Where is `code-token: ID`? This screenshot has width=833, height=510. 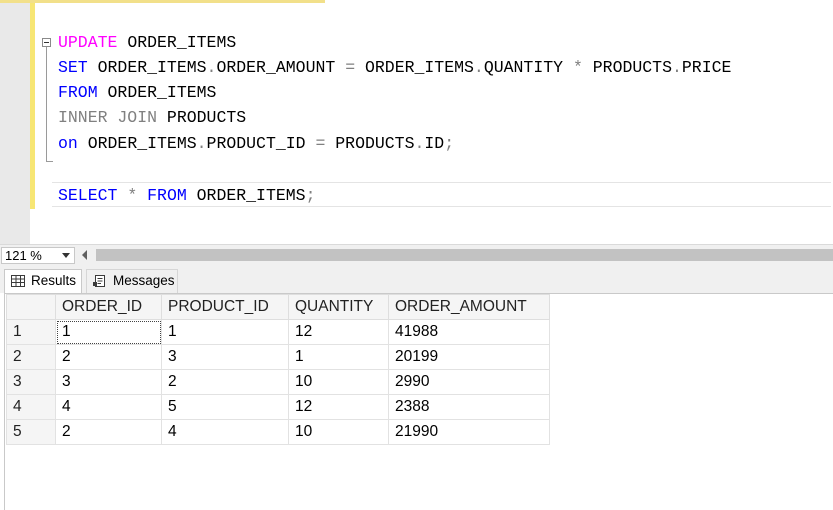 code-token: ID is located at coordinates (434, 143).